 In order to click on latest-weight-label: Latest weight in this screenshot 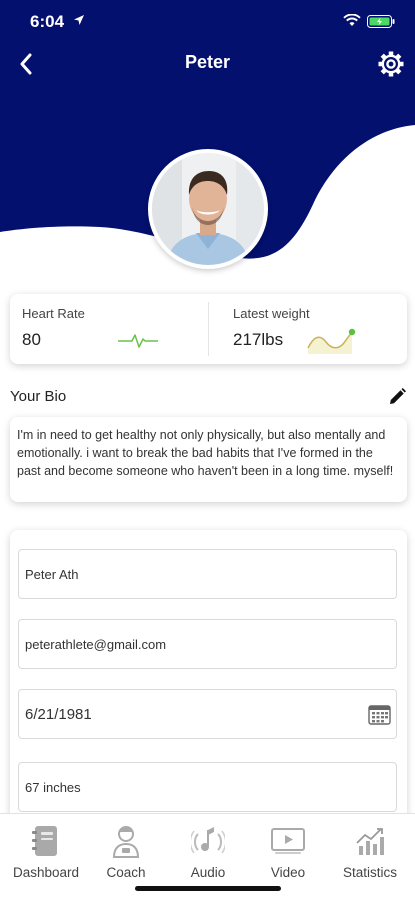, I will do `click(271, 313)`.